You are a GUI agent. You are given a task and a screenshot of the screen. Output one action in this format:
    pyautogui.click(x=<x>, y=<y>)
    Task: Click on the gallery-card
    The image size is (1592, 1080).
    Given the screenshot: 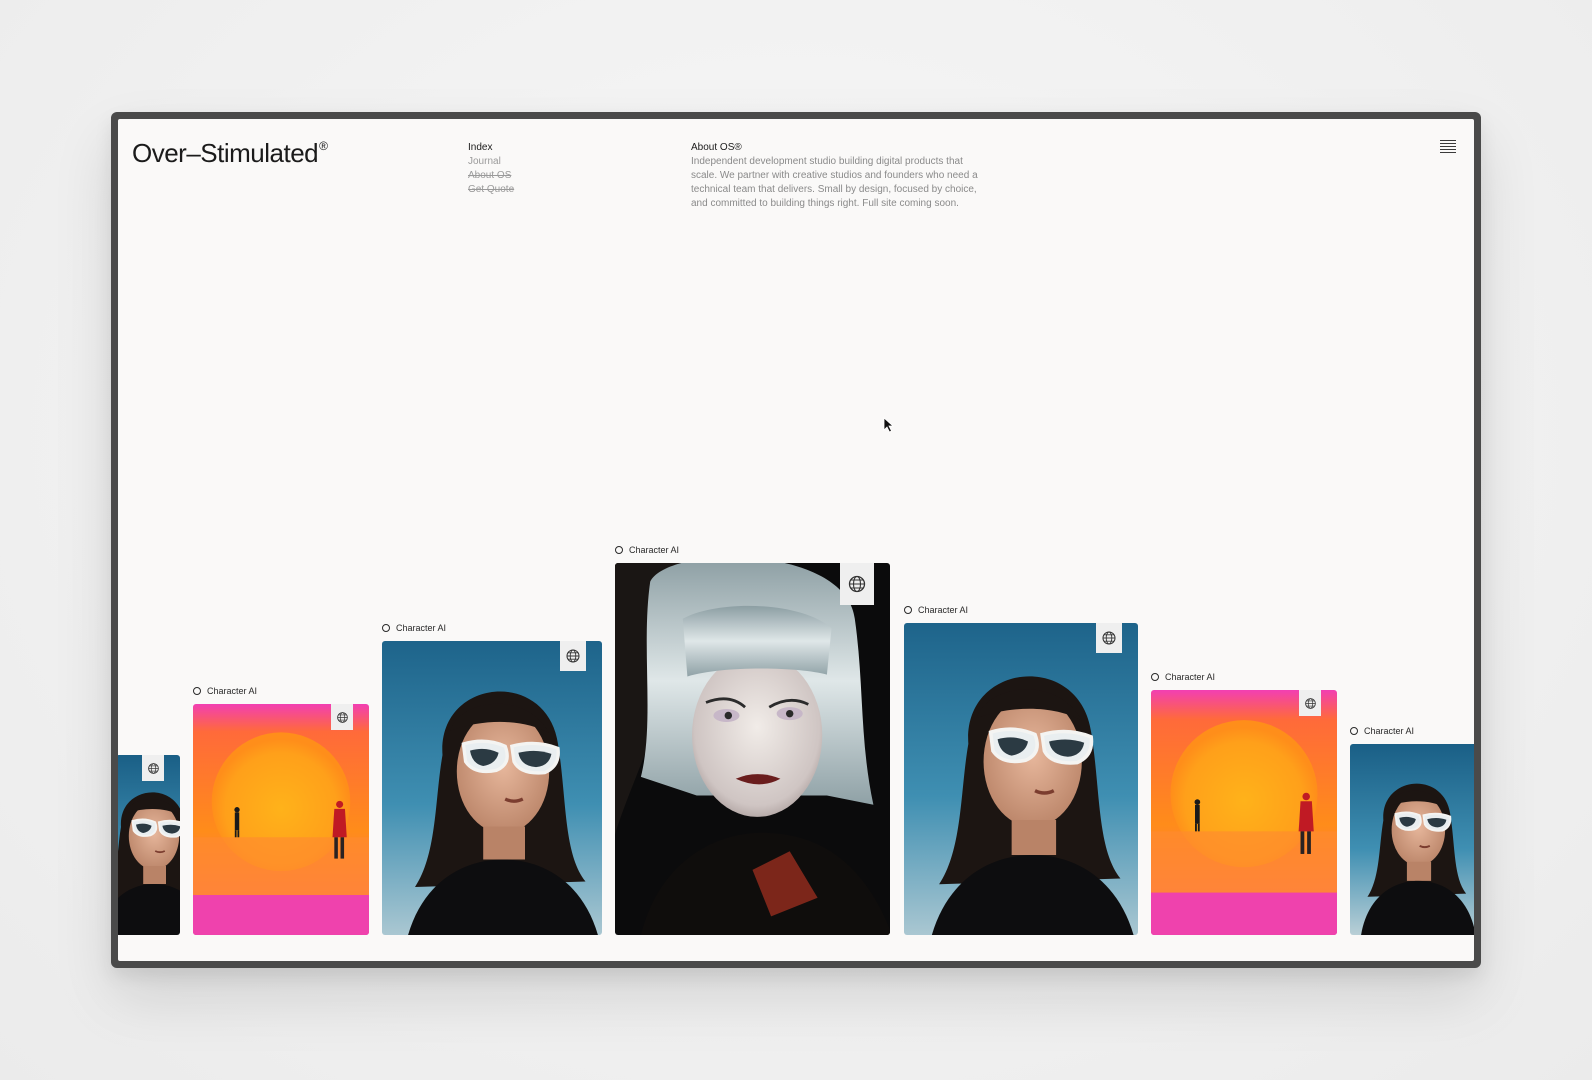 What is the action you would take?
    pyautogui.click(x=149, y=845)
    